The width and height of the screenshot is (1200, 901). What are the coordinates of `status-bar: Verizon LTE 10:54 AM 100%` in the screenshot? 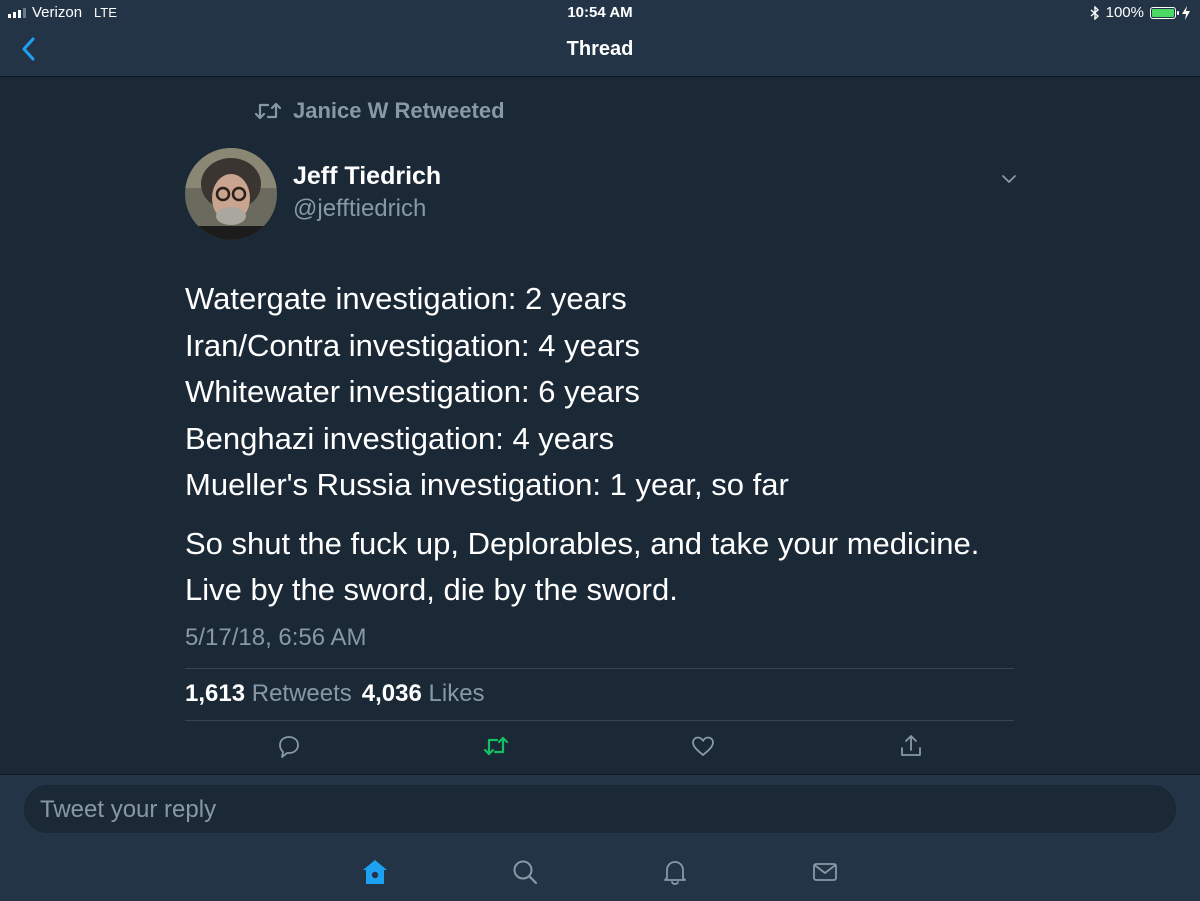 It's located at (600, 12).